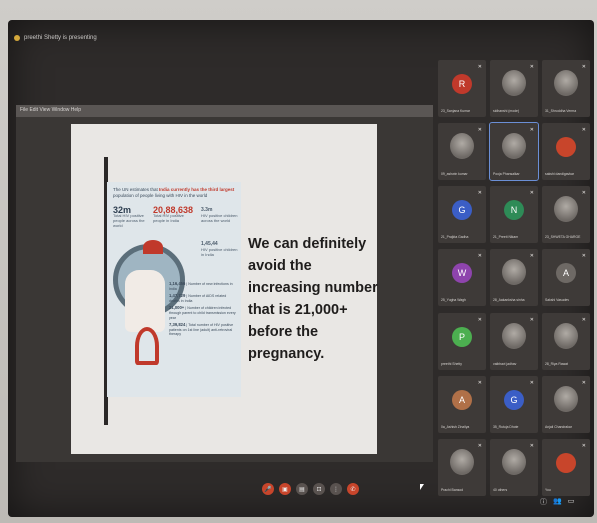 The height and width of the screenshot is (523, 597). I want to click on mic-button: 🎤, so click(268, 489).